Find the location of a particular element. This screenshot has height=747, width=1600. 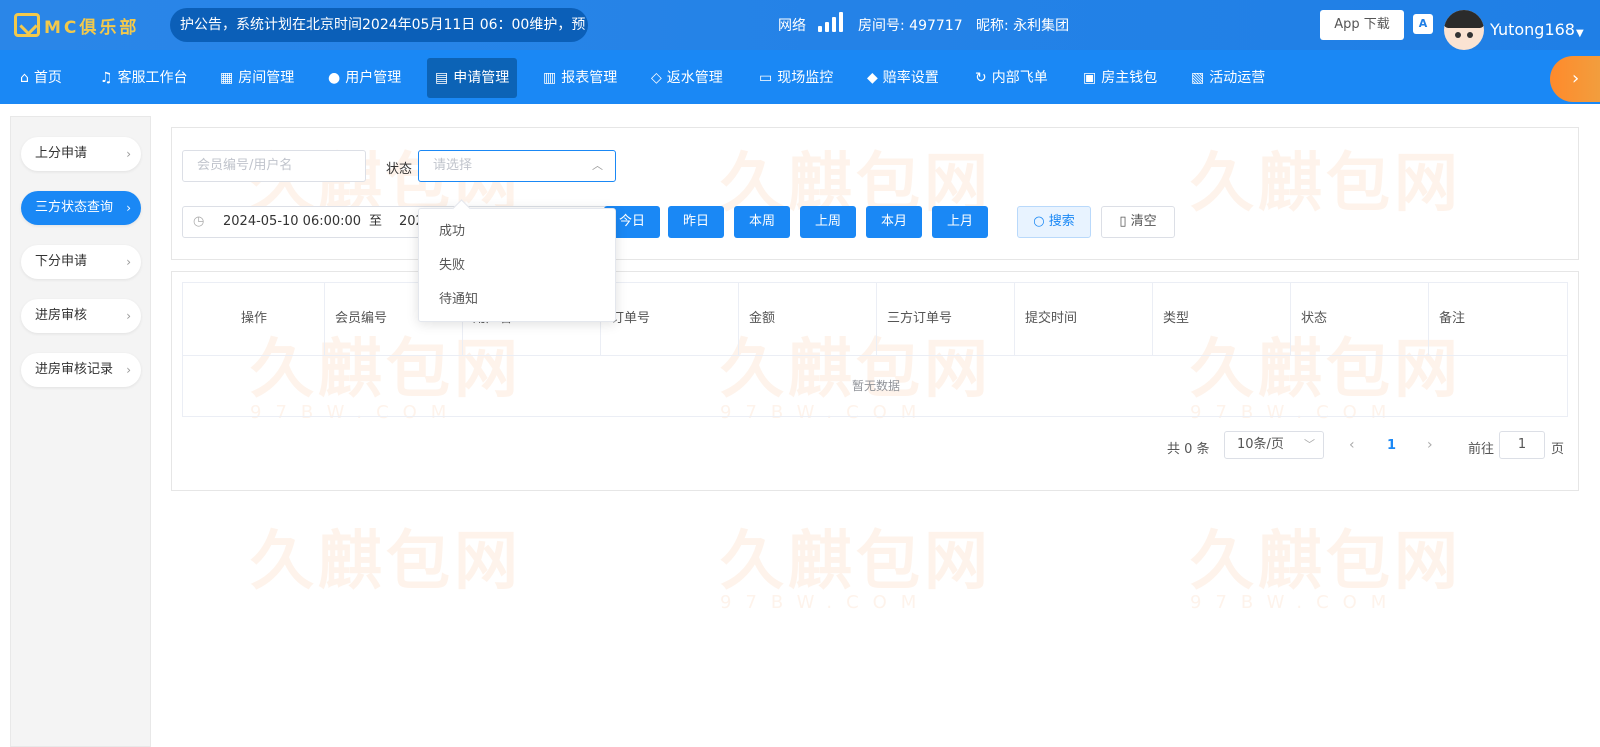

refresh-icon: ↻ is located at coordinates (981, 78).